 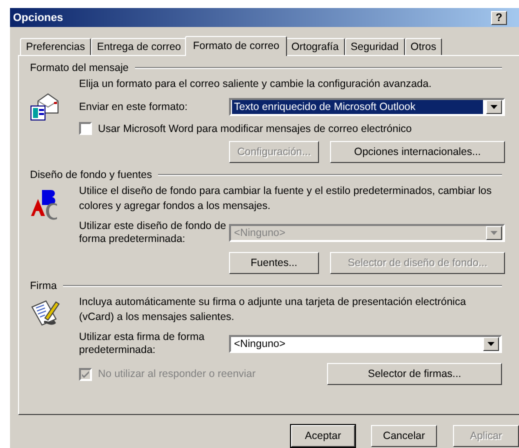 I want to click on field-label: Utilizar esta firma de forma predeterminada:, so click(x=142, y=344).